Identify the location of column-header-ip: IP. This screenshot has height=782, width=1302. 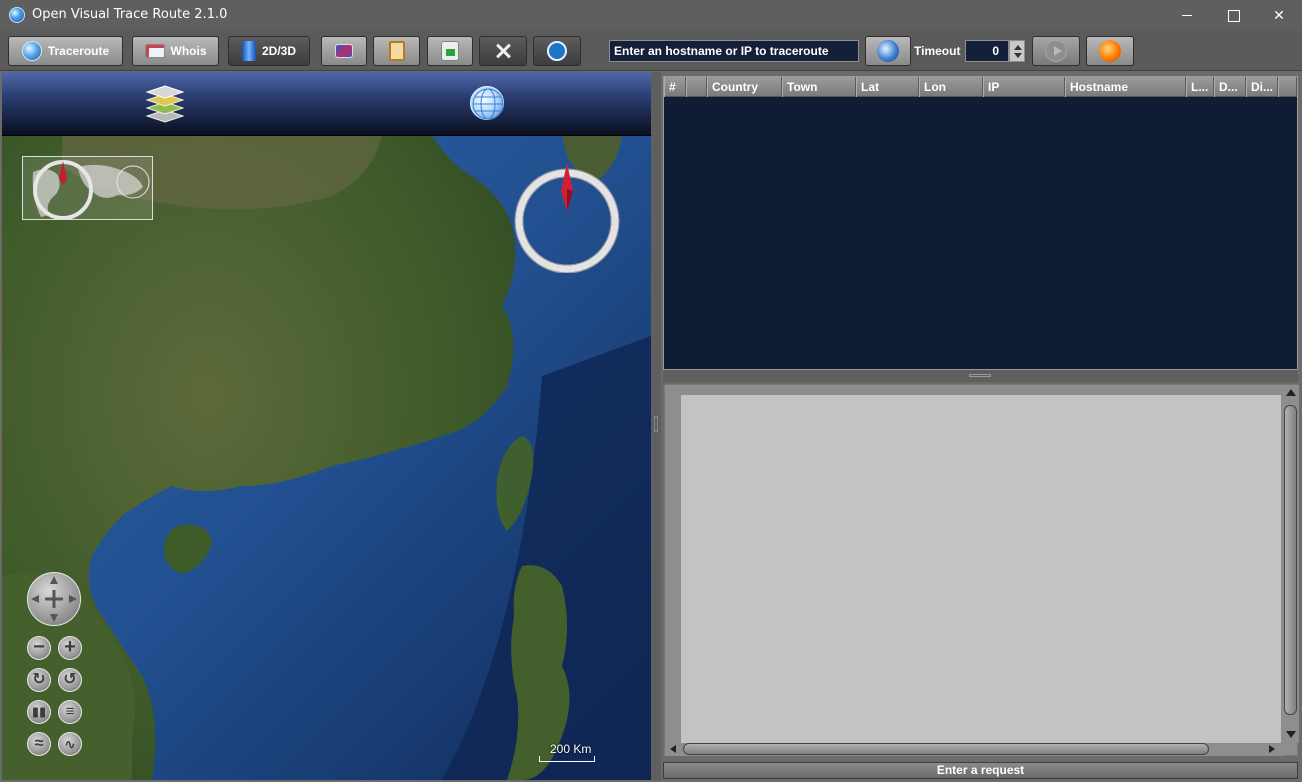
(1024, 87).